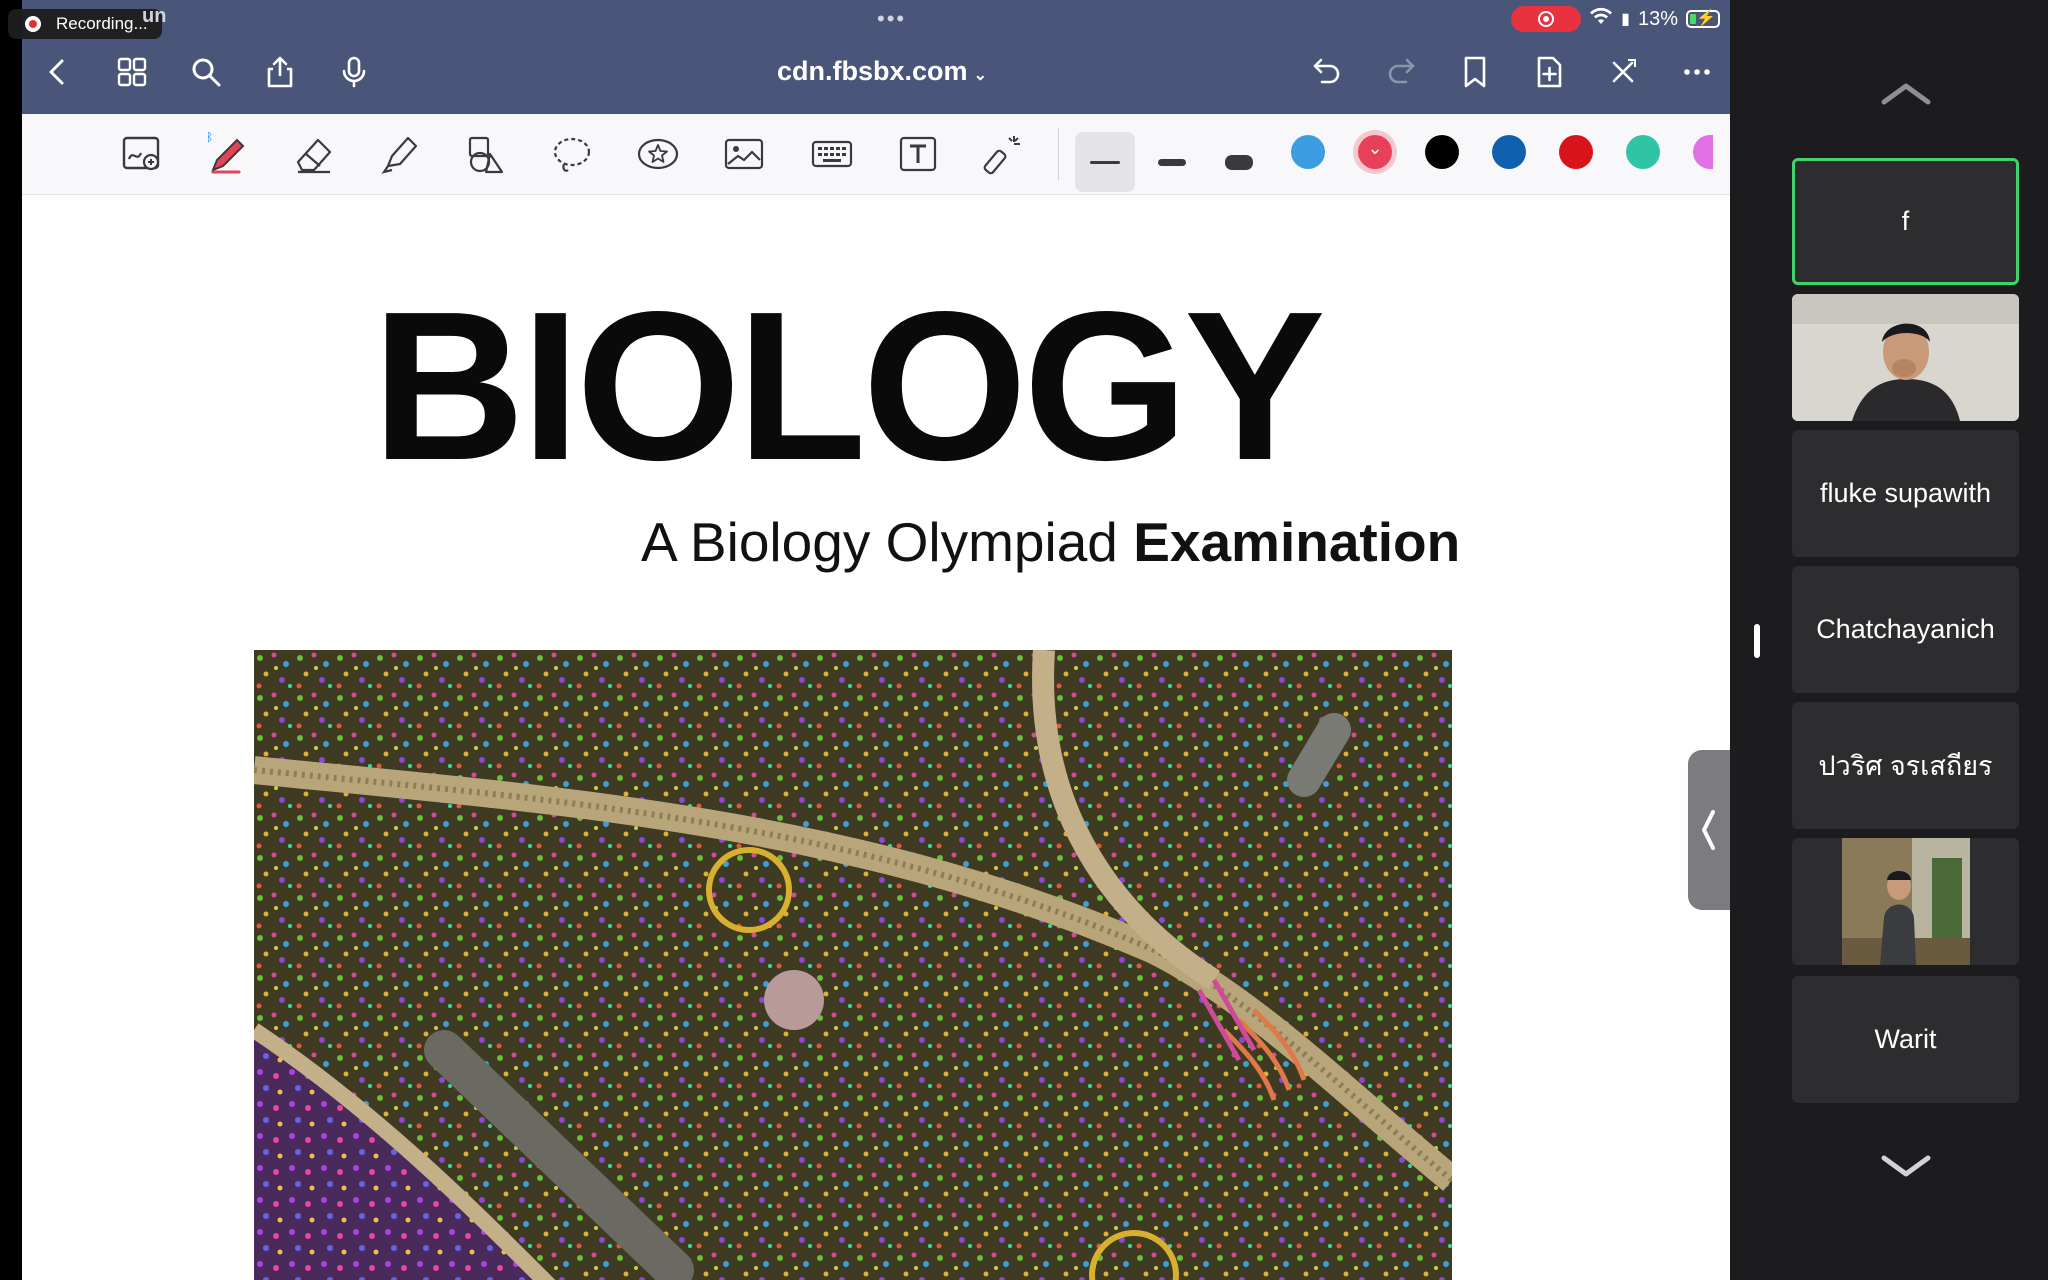  I want to click on eraser-icon, so click(314, 156).